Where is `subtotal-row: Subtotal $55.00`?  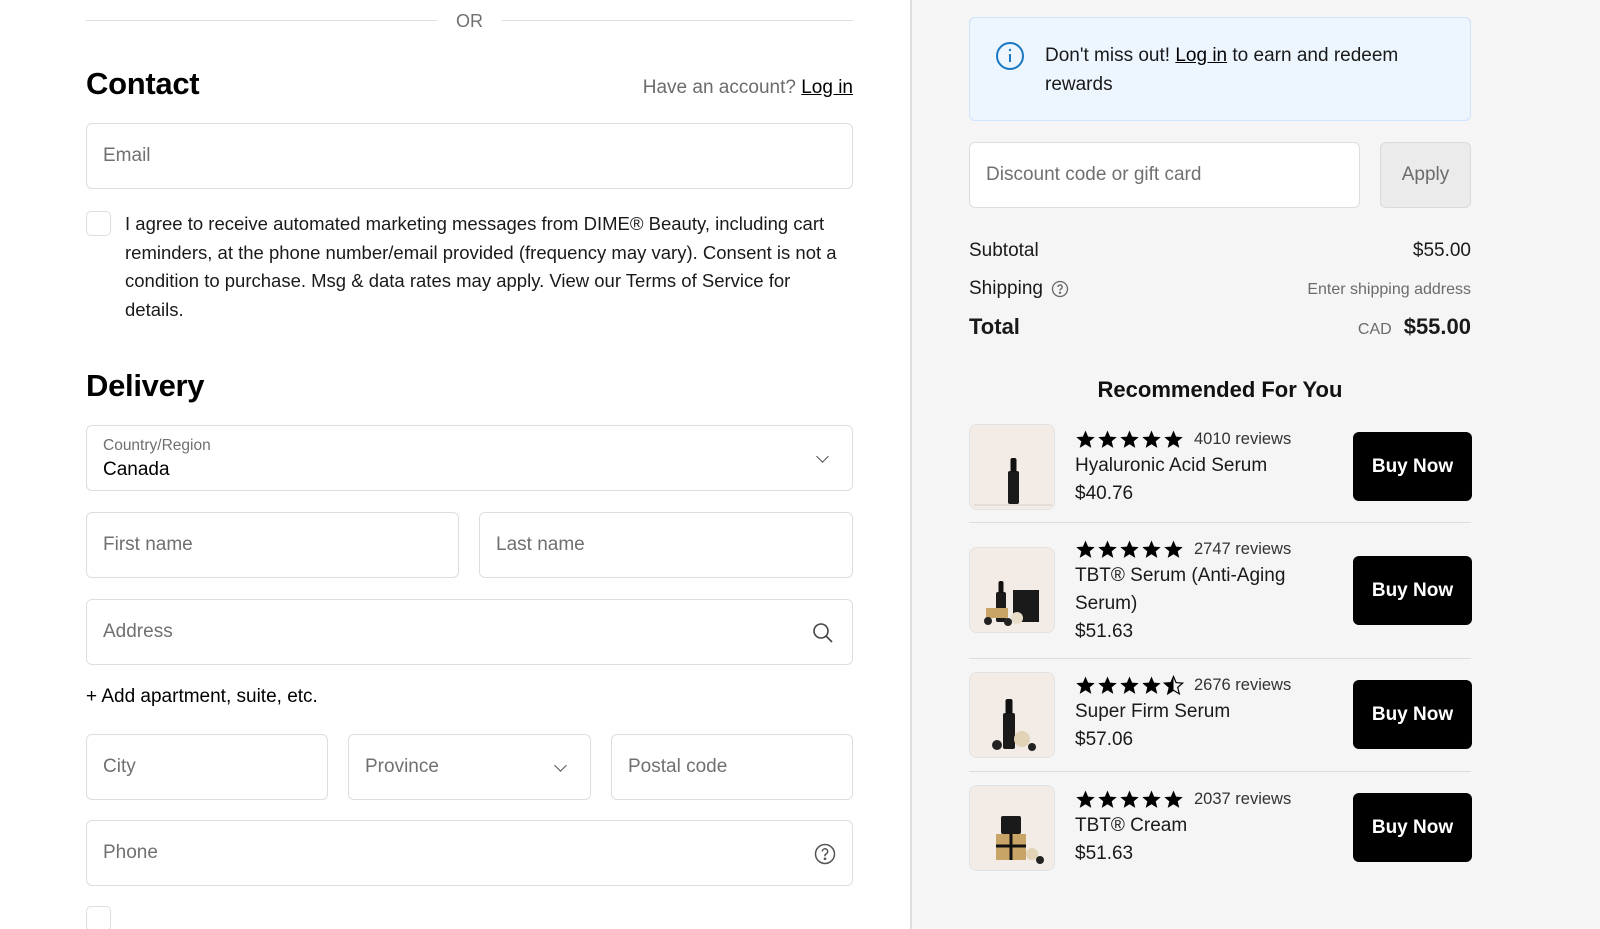
subtotal-row: Subtotal $55.00 is located at coordinates (1220, 251).